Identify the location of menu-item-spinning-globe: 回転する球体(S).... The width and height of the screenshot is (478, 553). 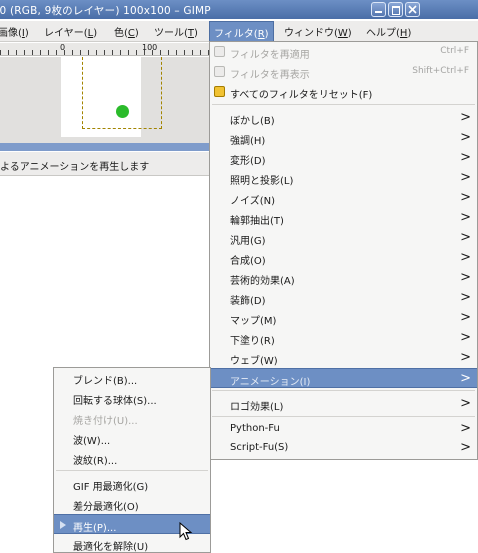
(132, 398).